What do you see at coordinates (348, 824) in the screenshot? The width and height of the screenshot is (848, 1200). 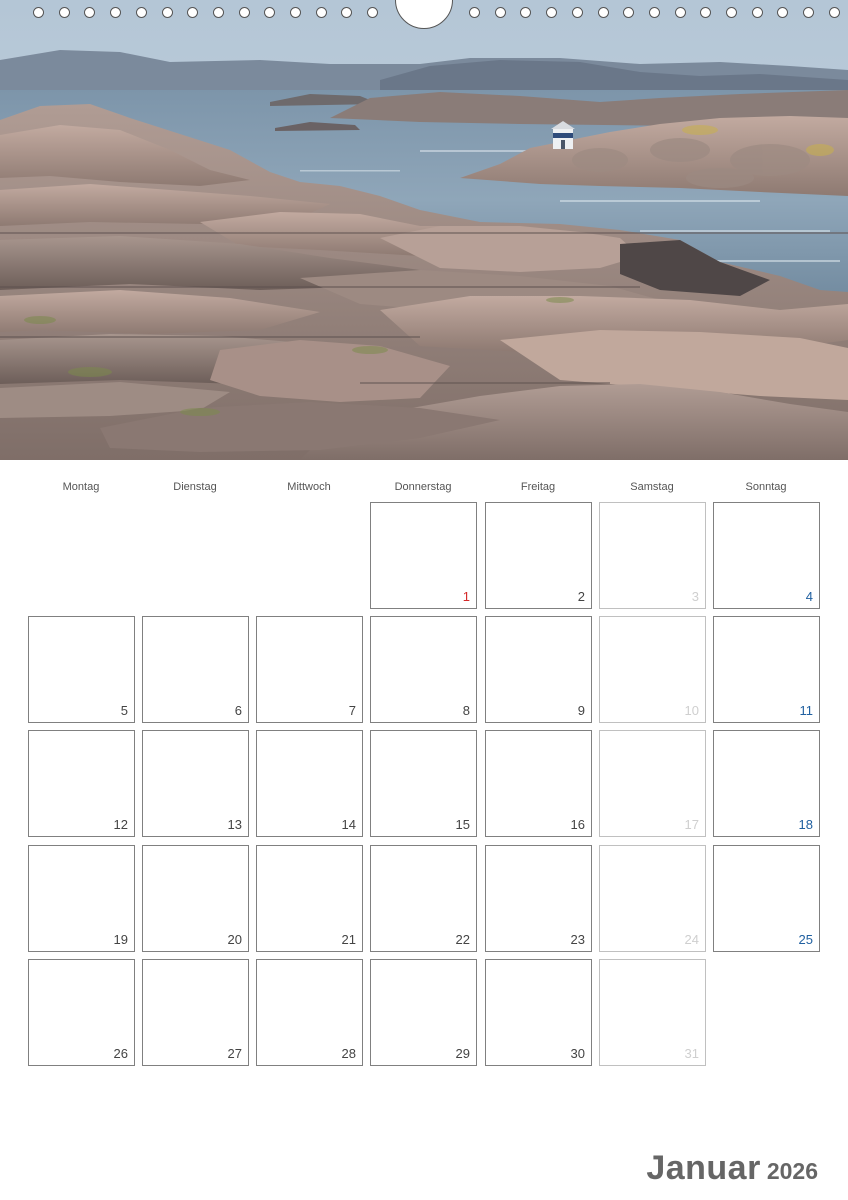 I see `day-number: 14` at bounding box center [348, 824].